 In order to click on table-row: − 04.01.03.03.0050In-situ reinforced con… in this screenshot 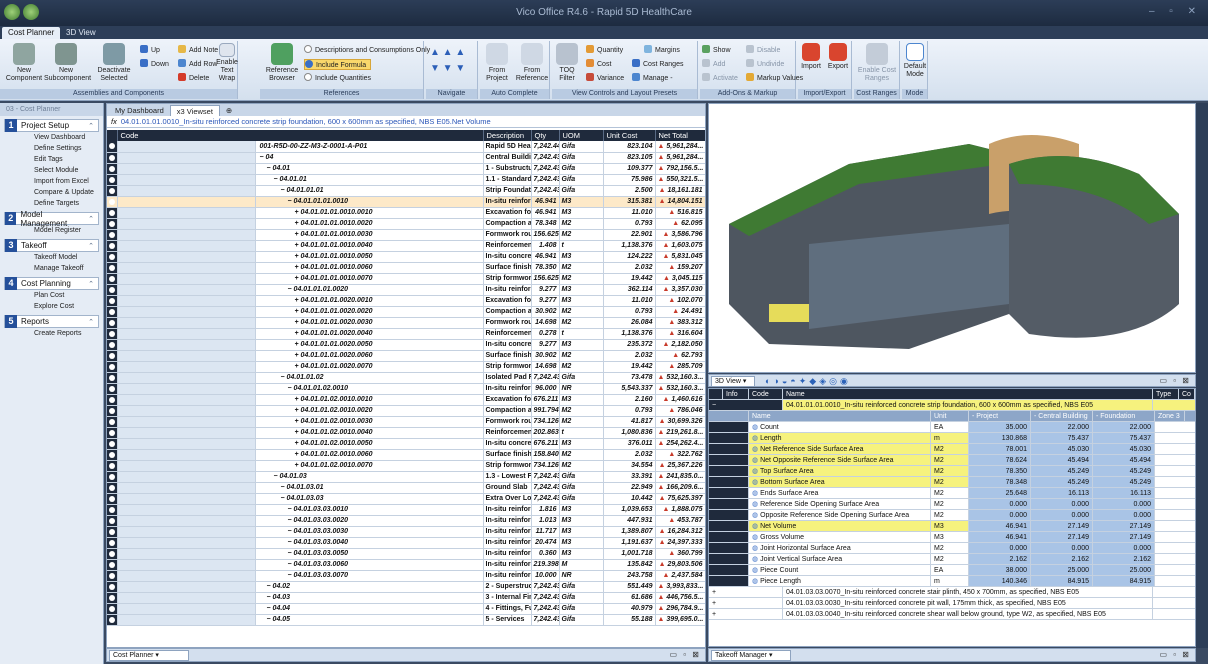, I will do `click(406, 554)`.